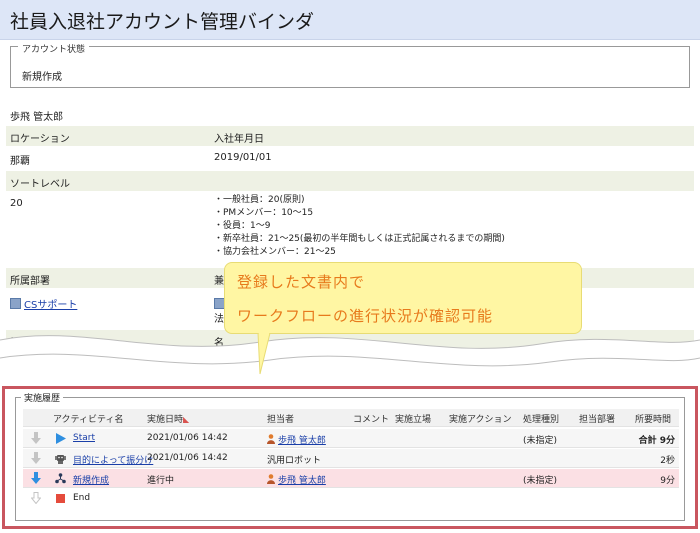 The height and width of the screenshot is (533, 700). I want to click on sort-level-note: ・協力会社メンバー：21～25, so click(275, 252).